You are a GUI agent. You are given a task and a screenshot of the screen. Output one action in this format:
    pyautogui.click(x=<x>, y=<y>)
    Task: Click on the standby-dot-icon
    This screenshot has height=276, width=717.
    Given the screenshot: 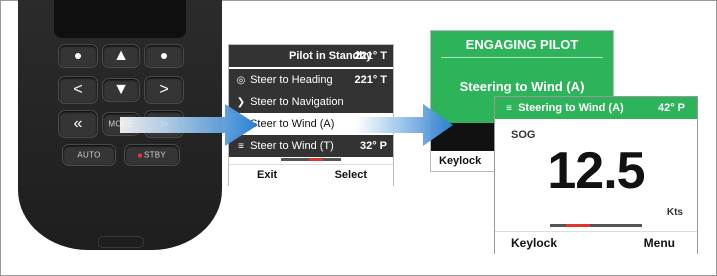 What is the action you would take?
    pyautogui.click(x=139, y=155)
    